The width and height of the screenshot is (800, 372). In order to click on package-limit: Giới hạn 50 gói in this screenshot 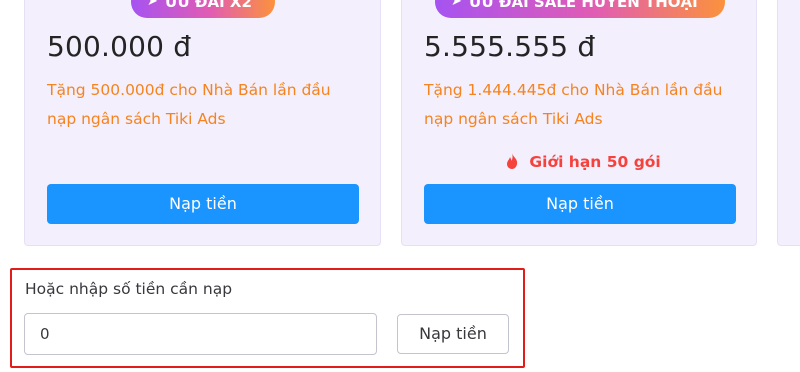, I will do `click(583, 162)`.